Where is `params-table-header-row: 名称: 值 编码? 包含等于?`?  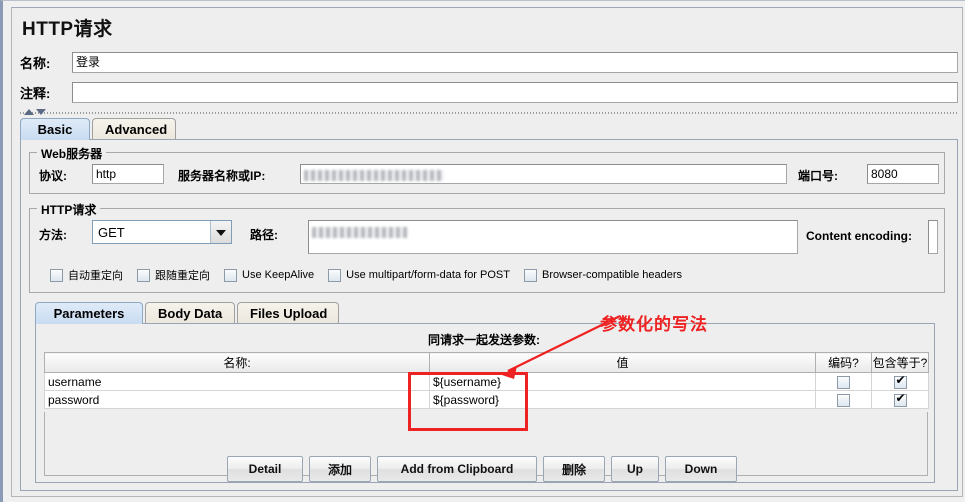
params-table-header-row: 名称: 值 编码? 包含等于? is located at coordinates (486, 362).